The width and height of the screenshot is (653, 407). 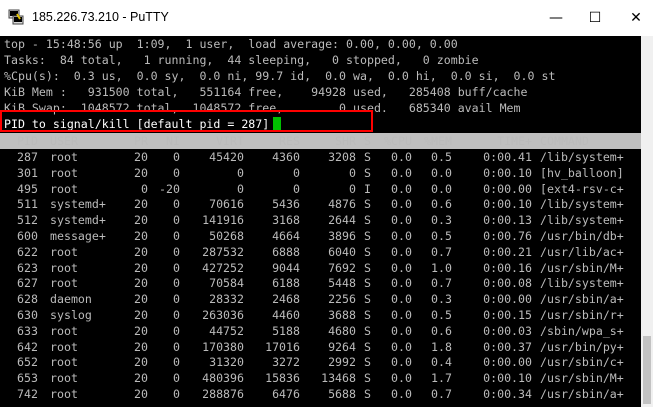 What do you see at coordinates (582, 236) in the screenshot?
I see `col-command: /usr/bin/db+` at bounding box center [582, 236].